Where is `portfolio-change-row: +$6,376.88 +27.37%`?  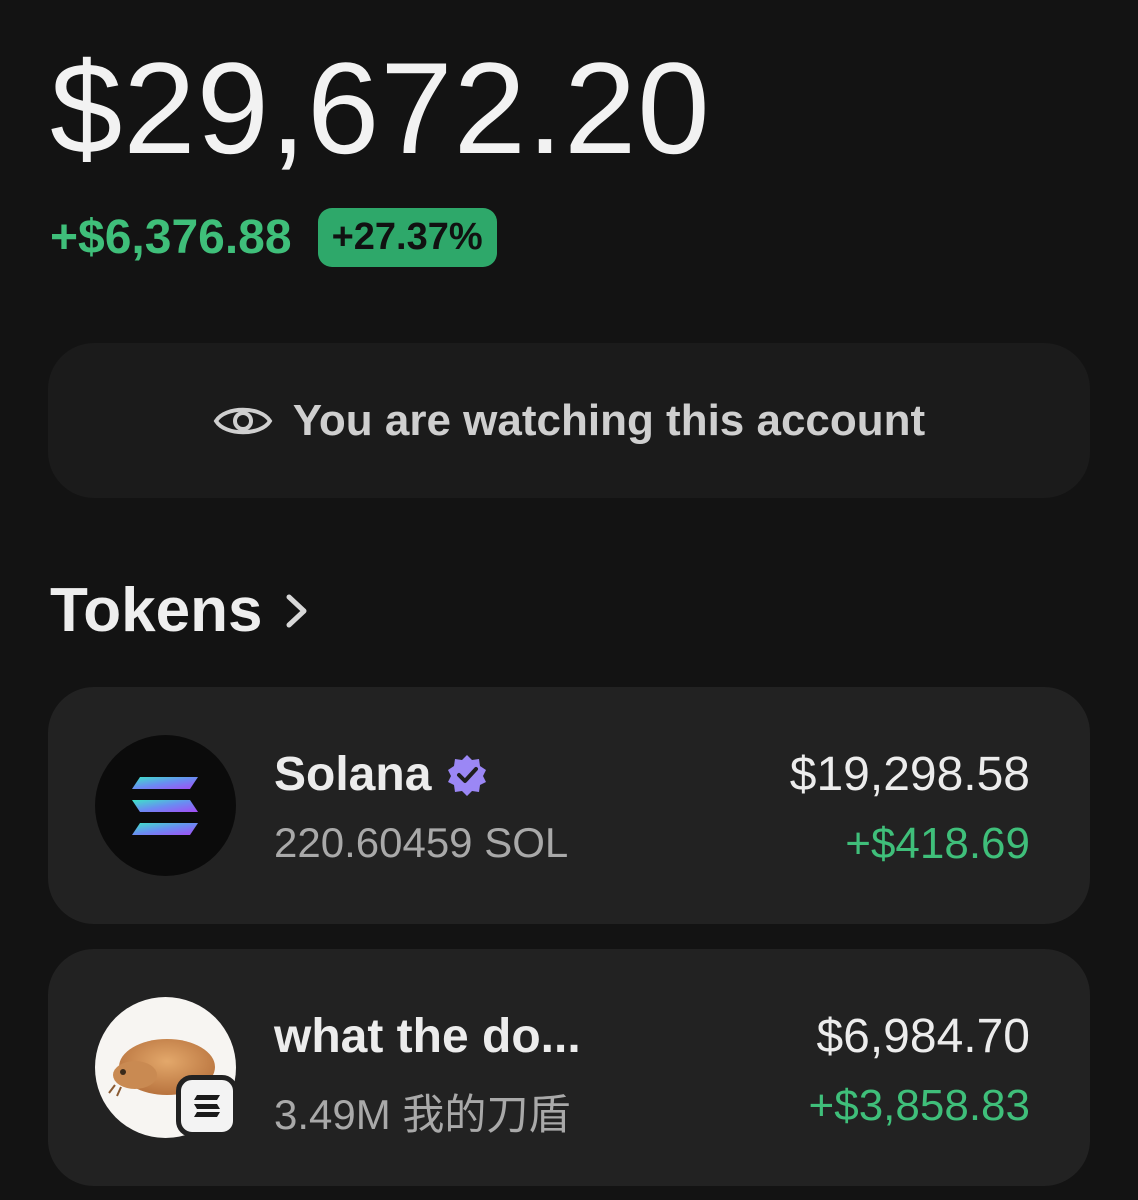 portfolio-change-row: +$6,376.88 +27.37% is located at coordinates (273, 237).